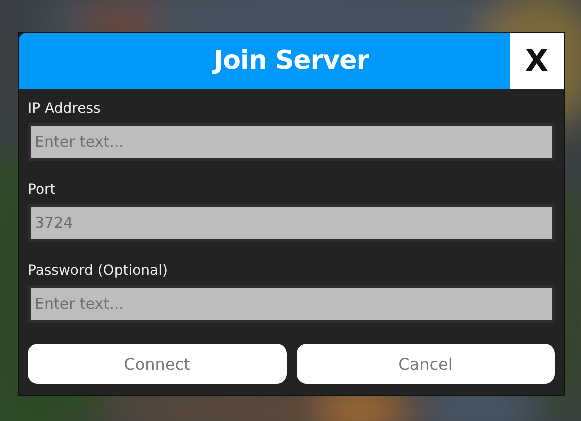  What do you see at coordinates (292, 61) in the screenshot?
I see `dialog-title: Join Server` at bounding box center [292, 61].